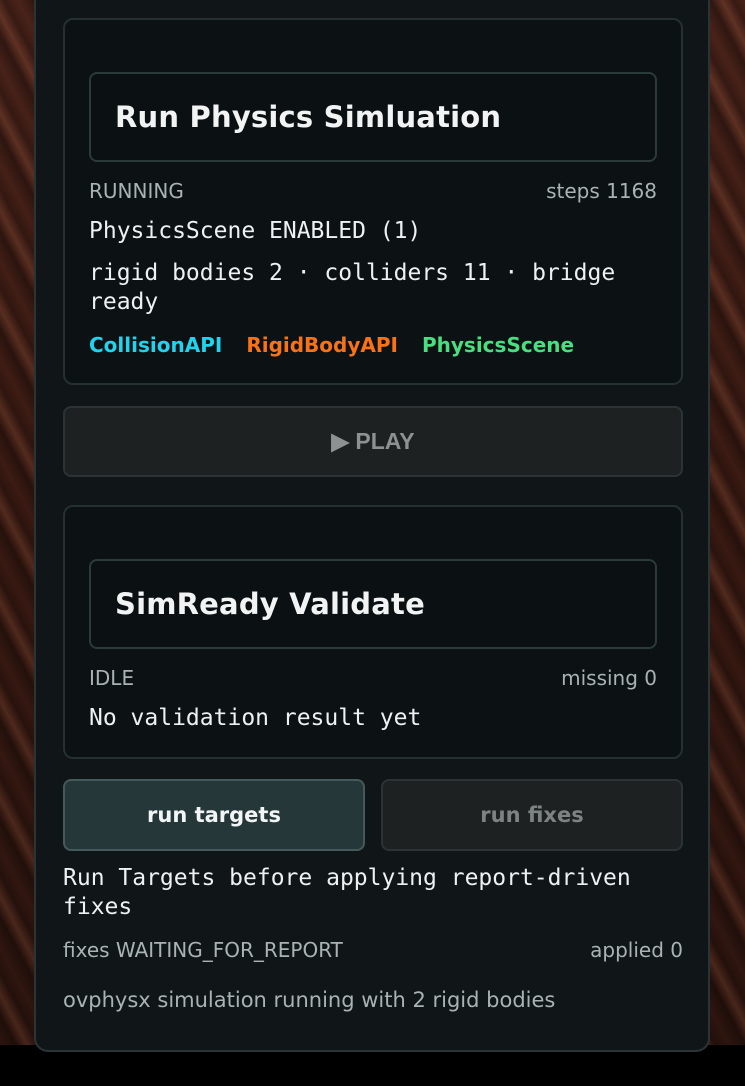  What do you see at coordinates (609, 678) in the screenshot?
I see `simready-missing: missing 0` at bounding box center [609, 678].